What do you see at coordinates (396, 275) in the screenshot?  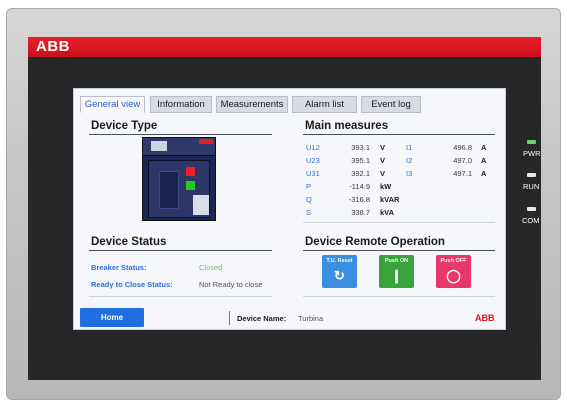 I see `power-on-icon: ❙` at bounding box center [396, 275].